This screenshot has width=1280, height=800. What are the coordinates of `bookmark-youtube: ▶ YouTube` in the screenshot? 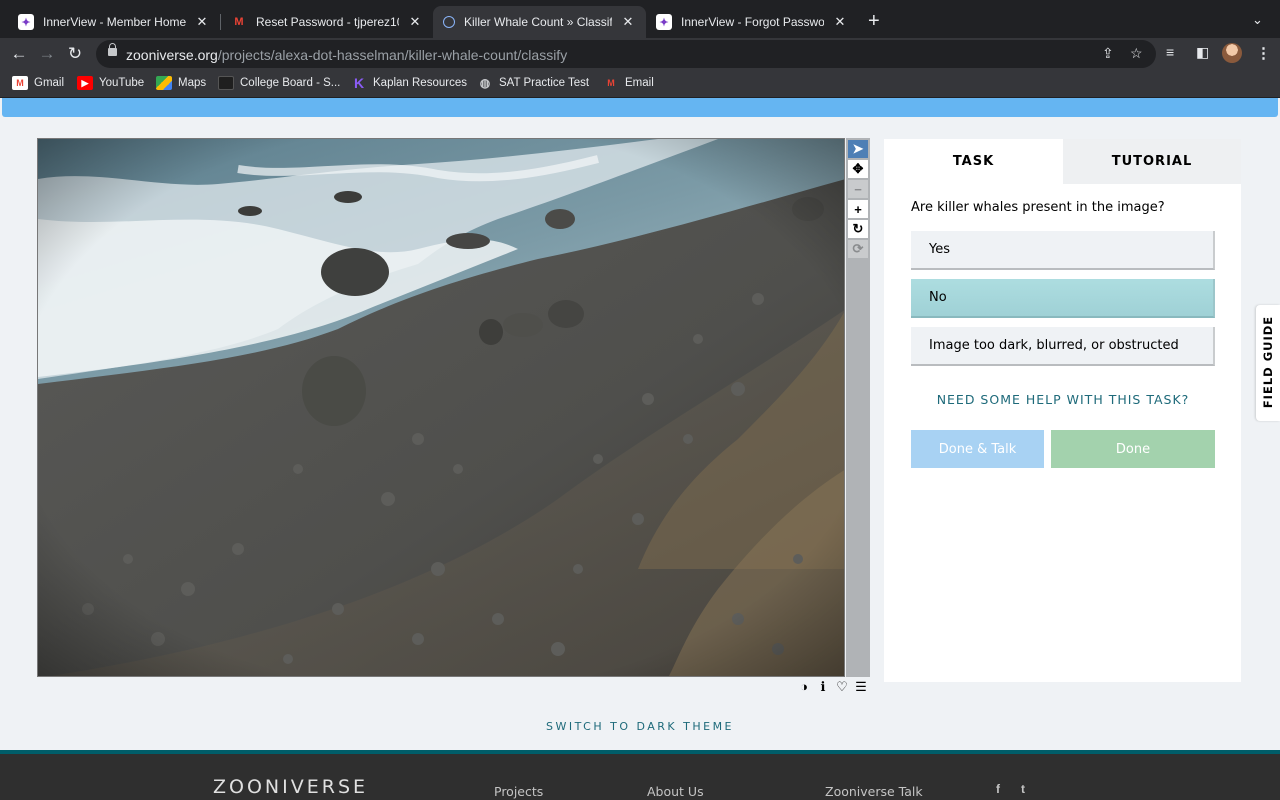 It's located at (110, 83).